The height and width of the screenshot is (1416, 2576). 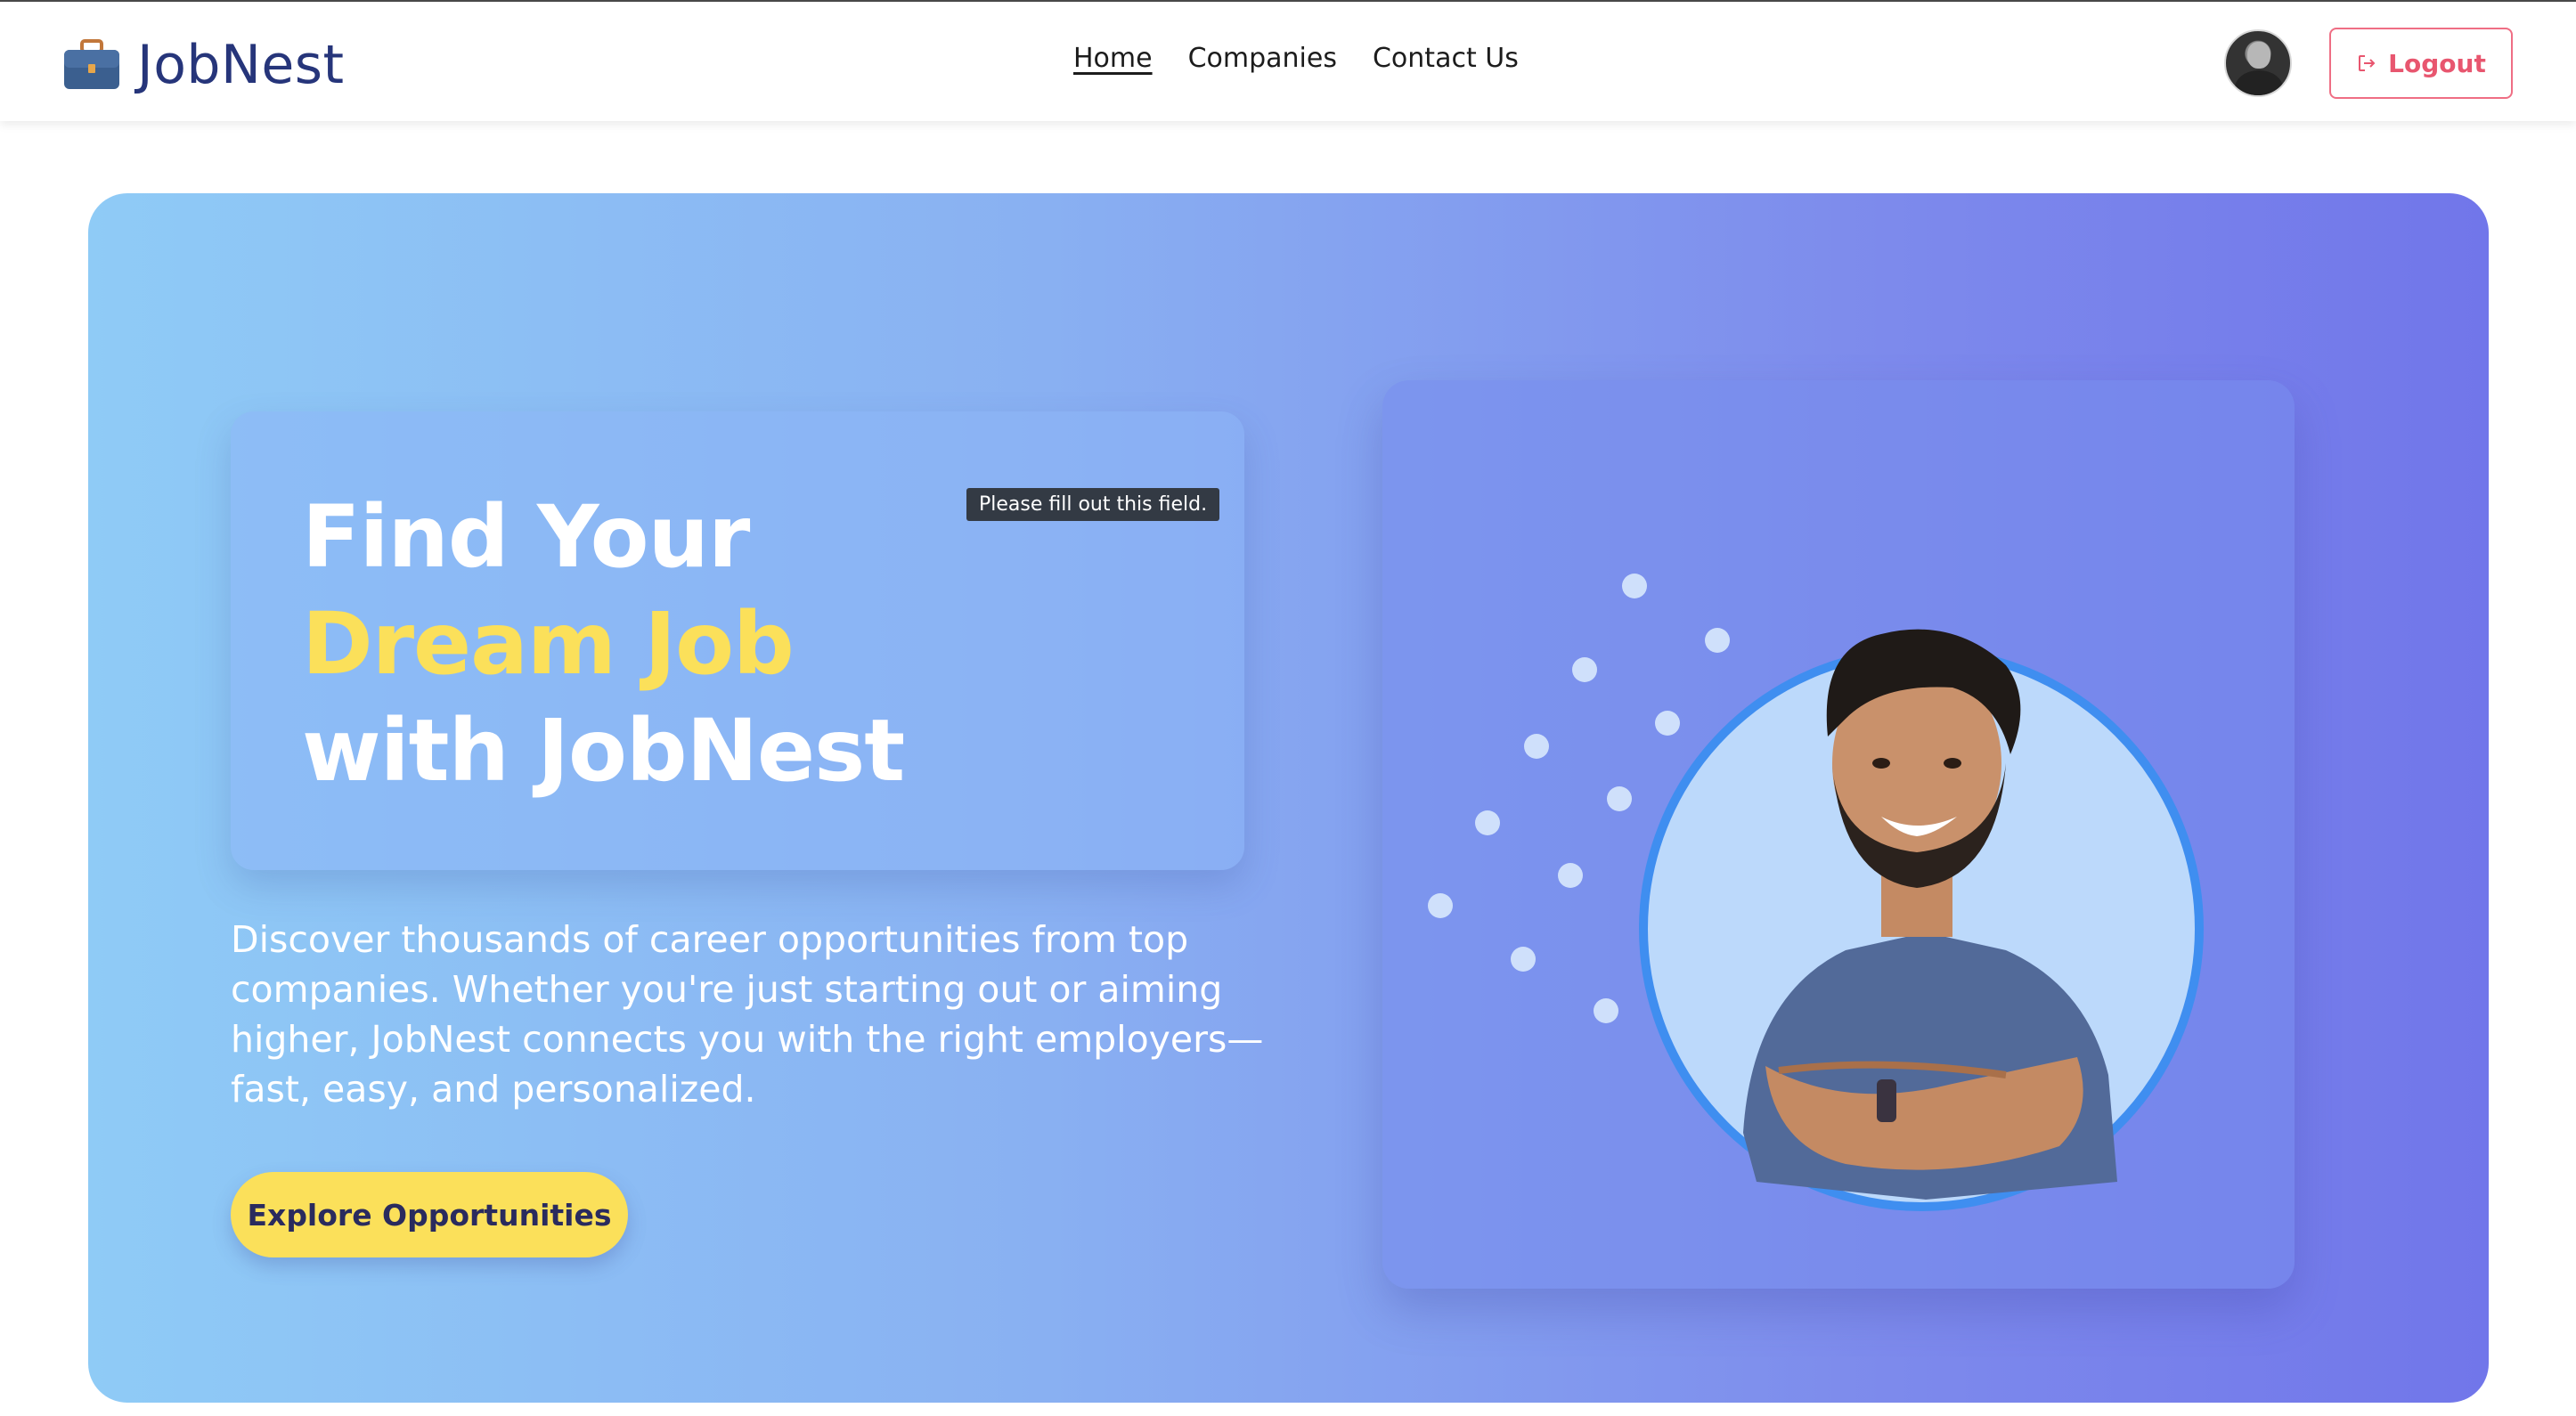 I want to click on logout-button: Logout, so click(x=2421, y=63).